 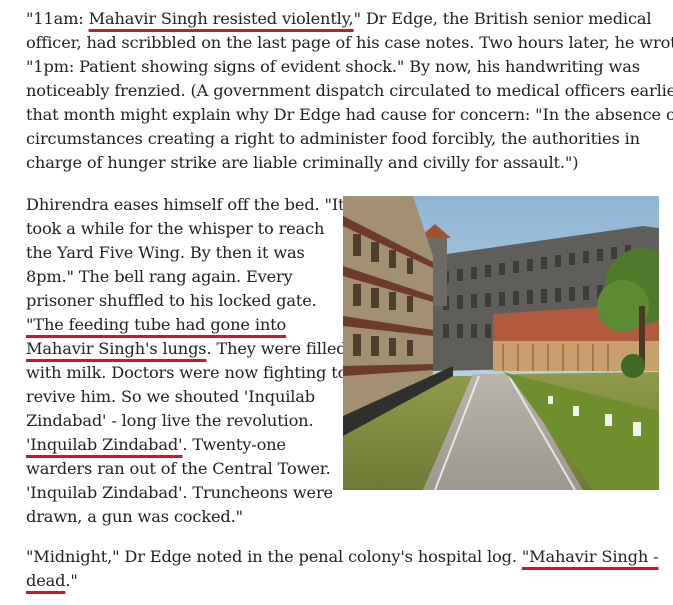 What do you see at coordinates (165, 252) in the screenshot?
I see `text-line: the Yard Five Wing. By then it was` at bounding box center [165, 252].